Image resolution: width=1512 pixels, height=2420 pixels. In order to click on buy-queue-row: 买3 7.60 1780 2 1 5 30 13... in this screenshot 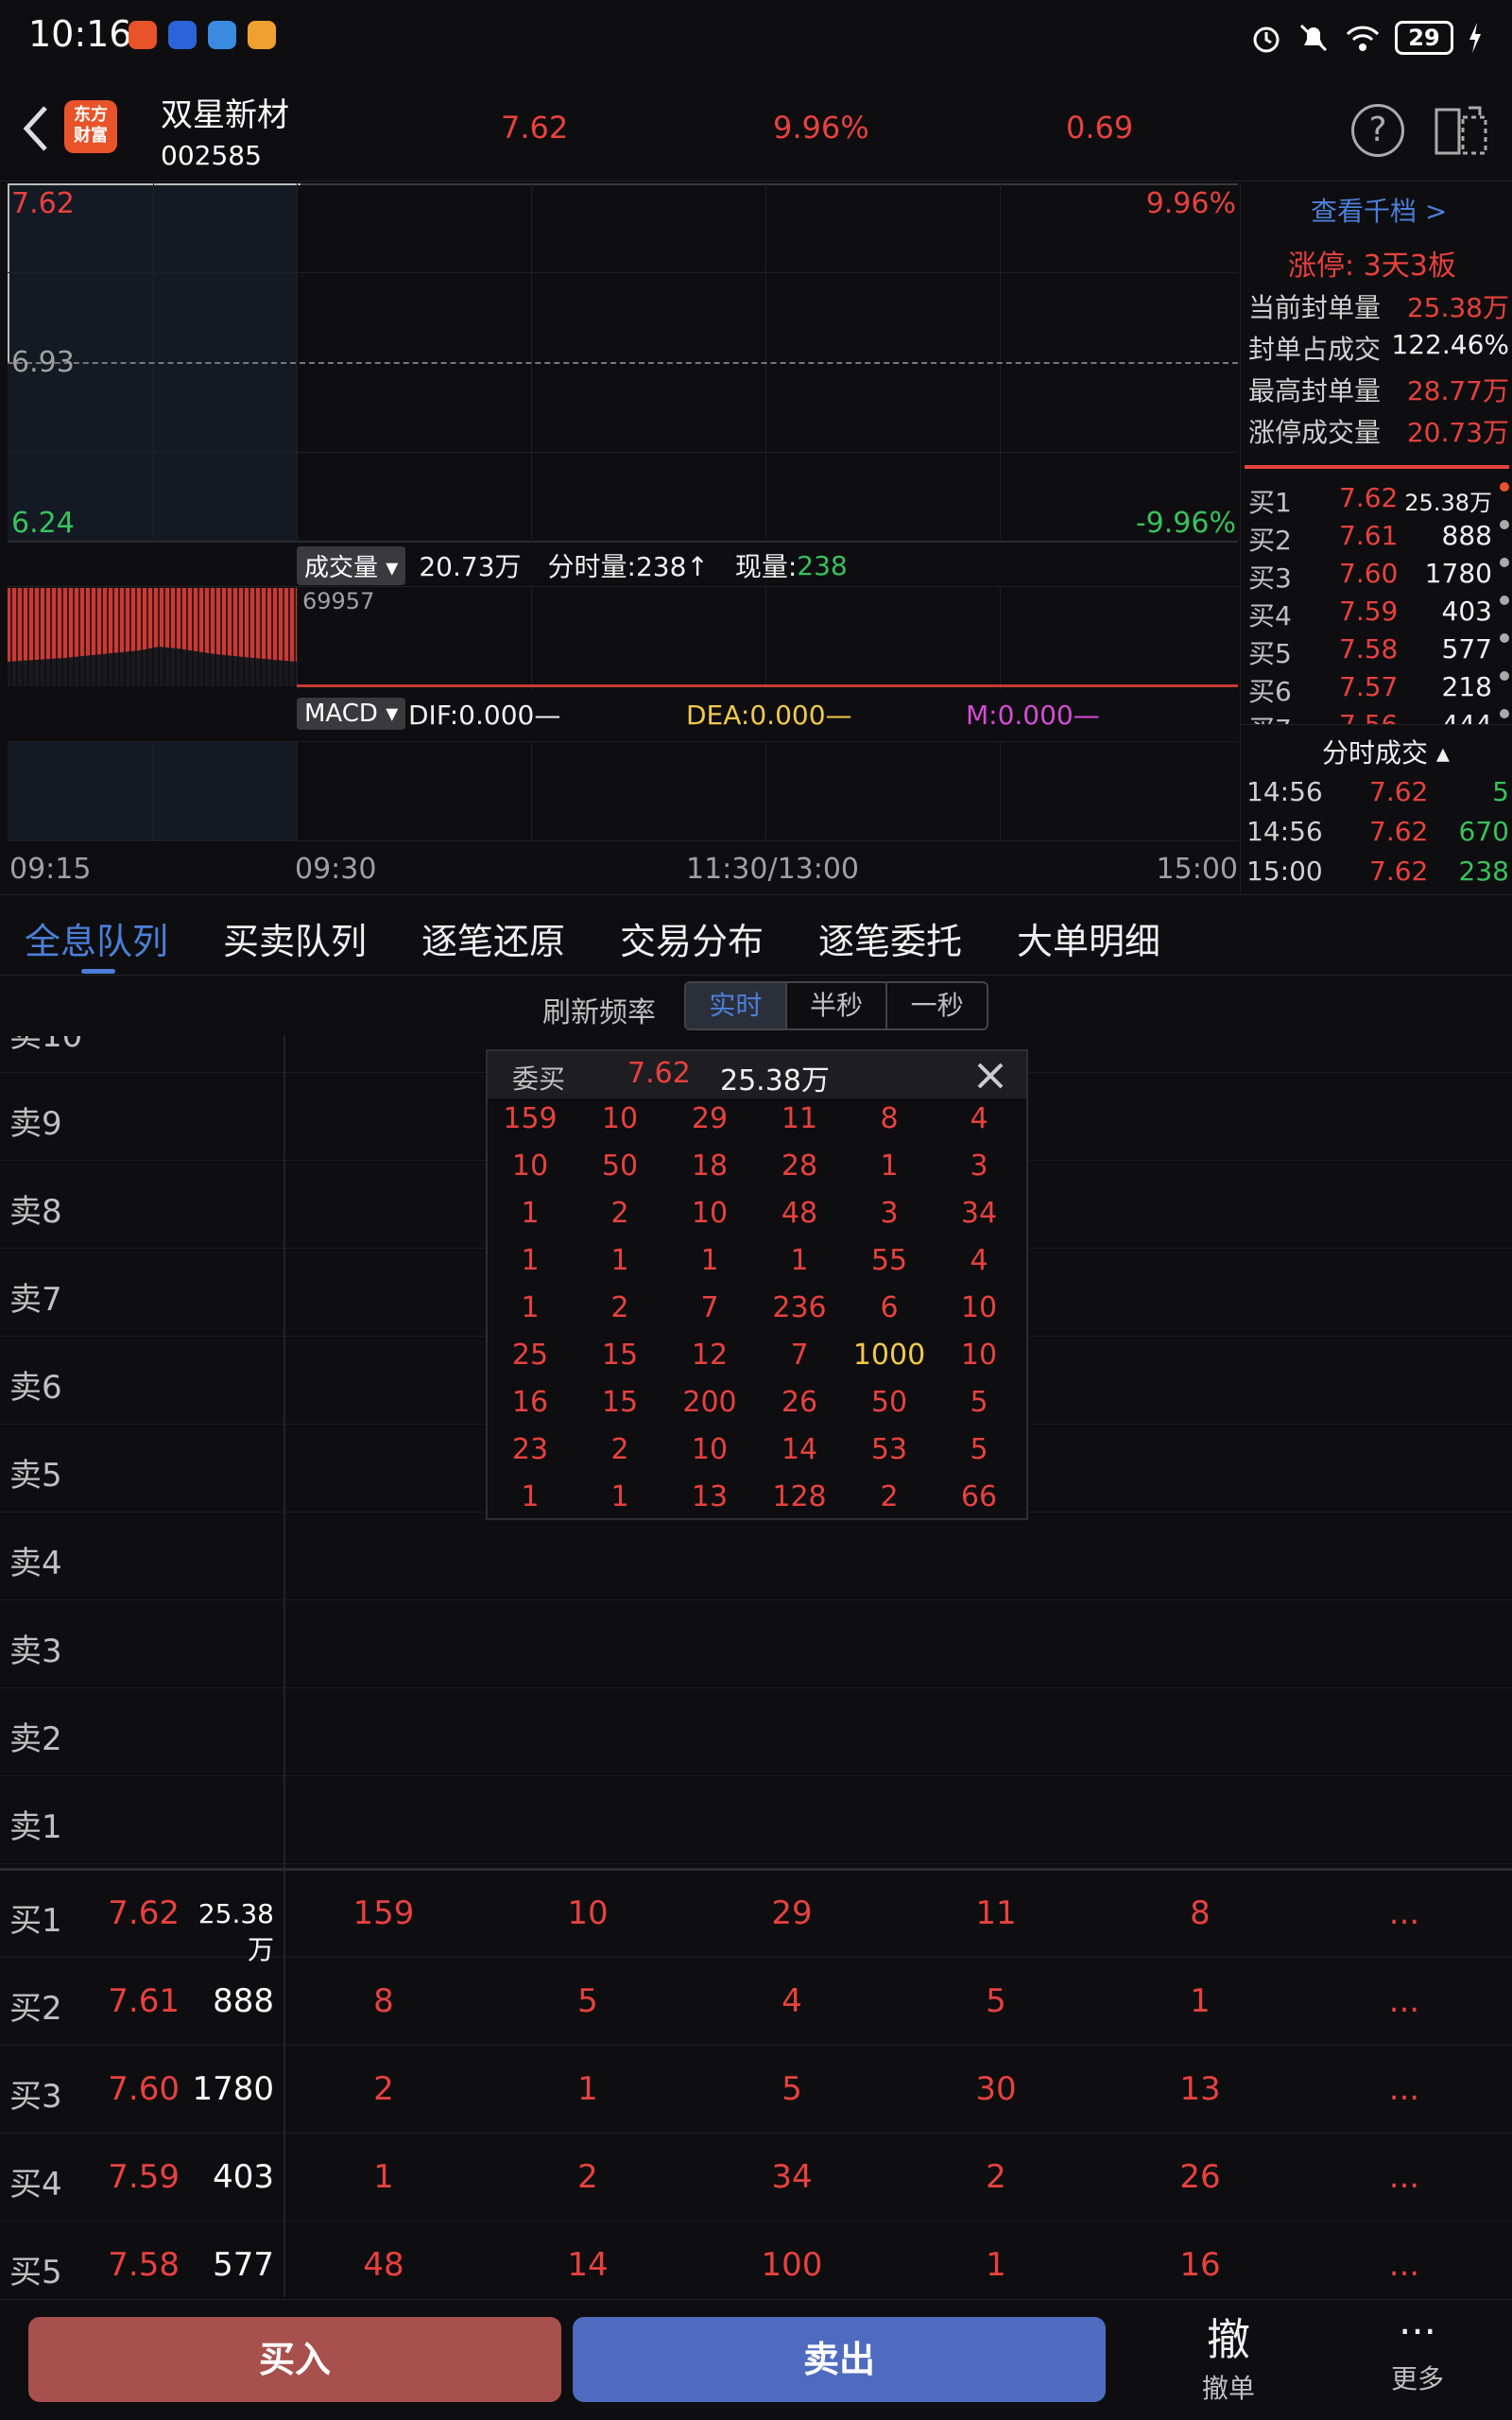, I will do `click(756, 2090)`.